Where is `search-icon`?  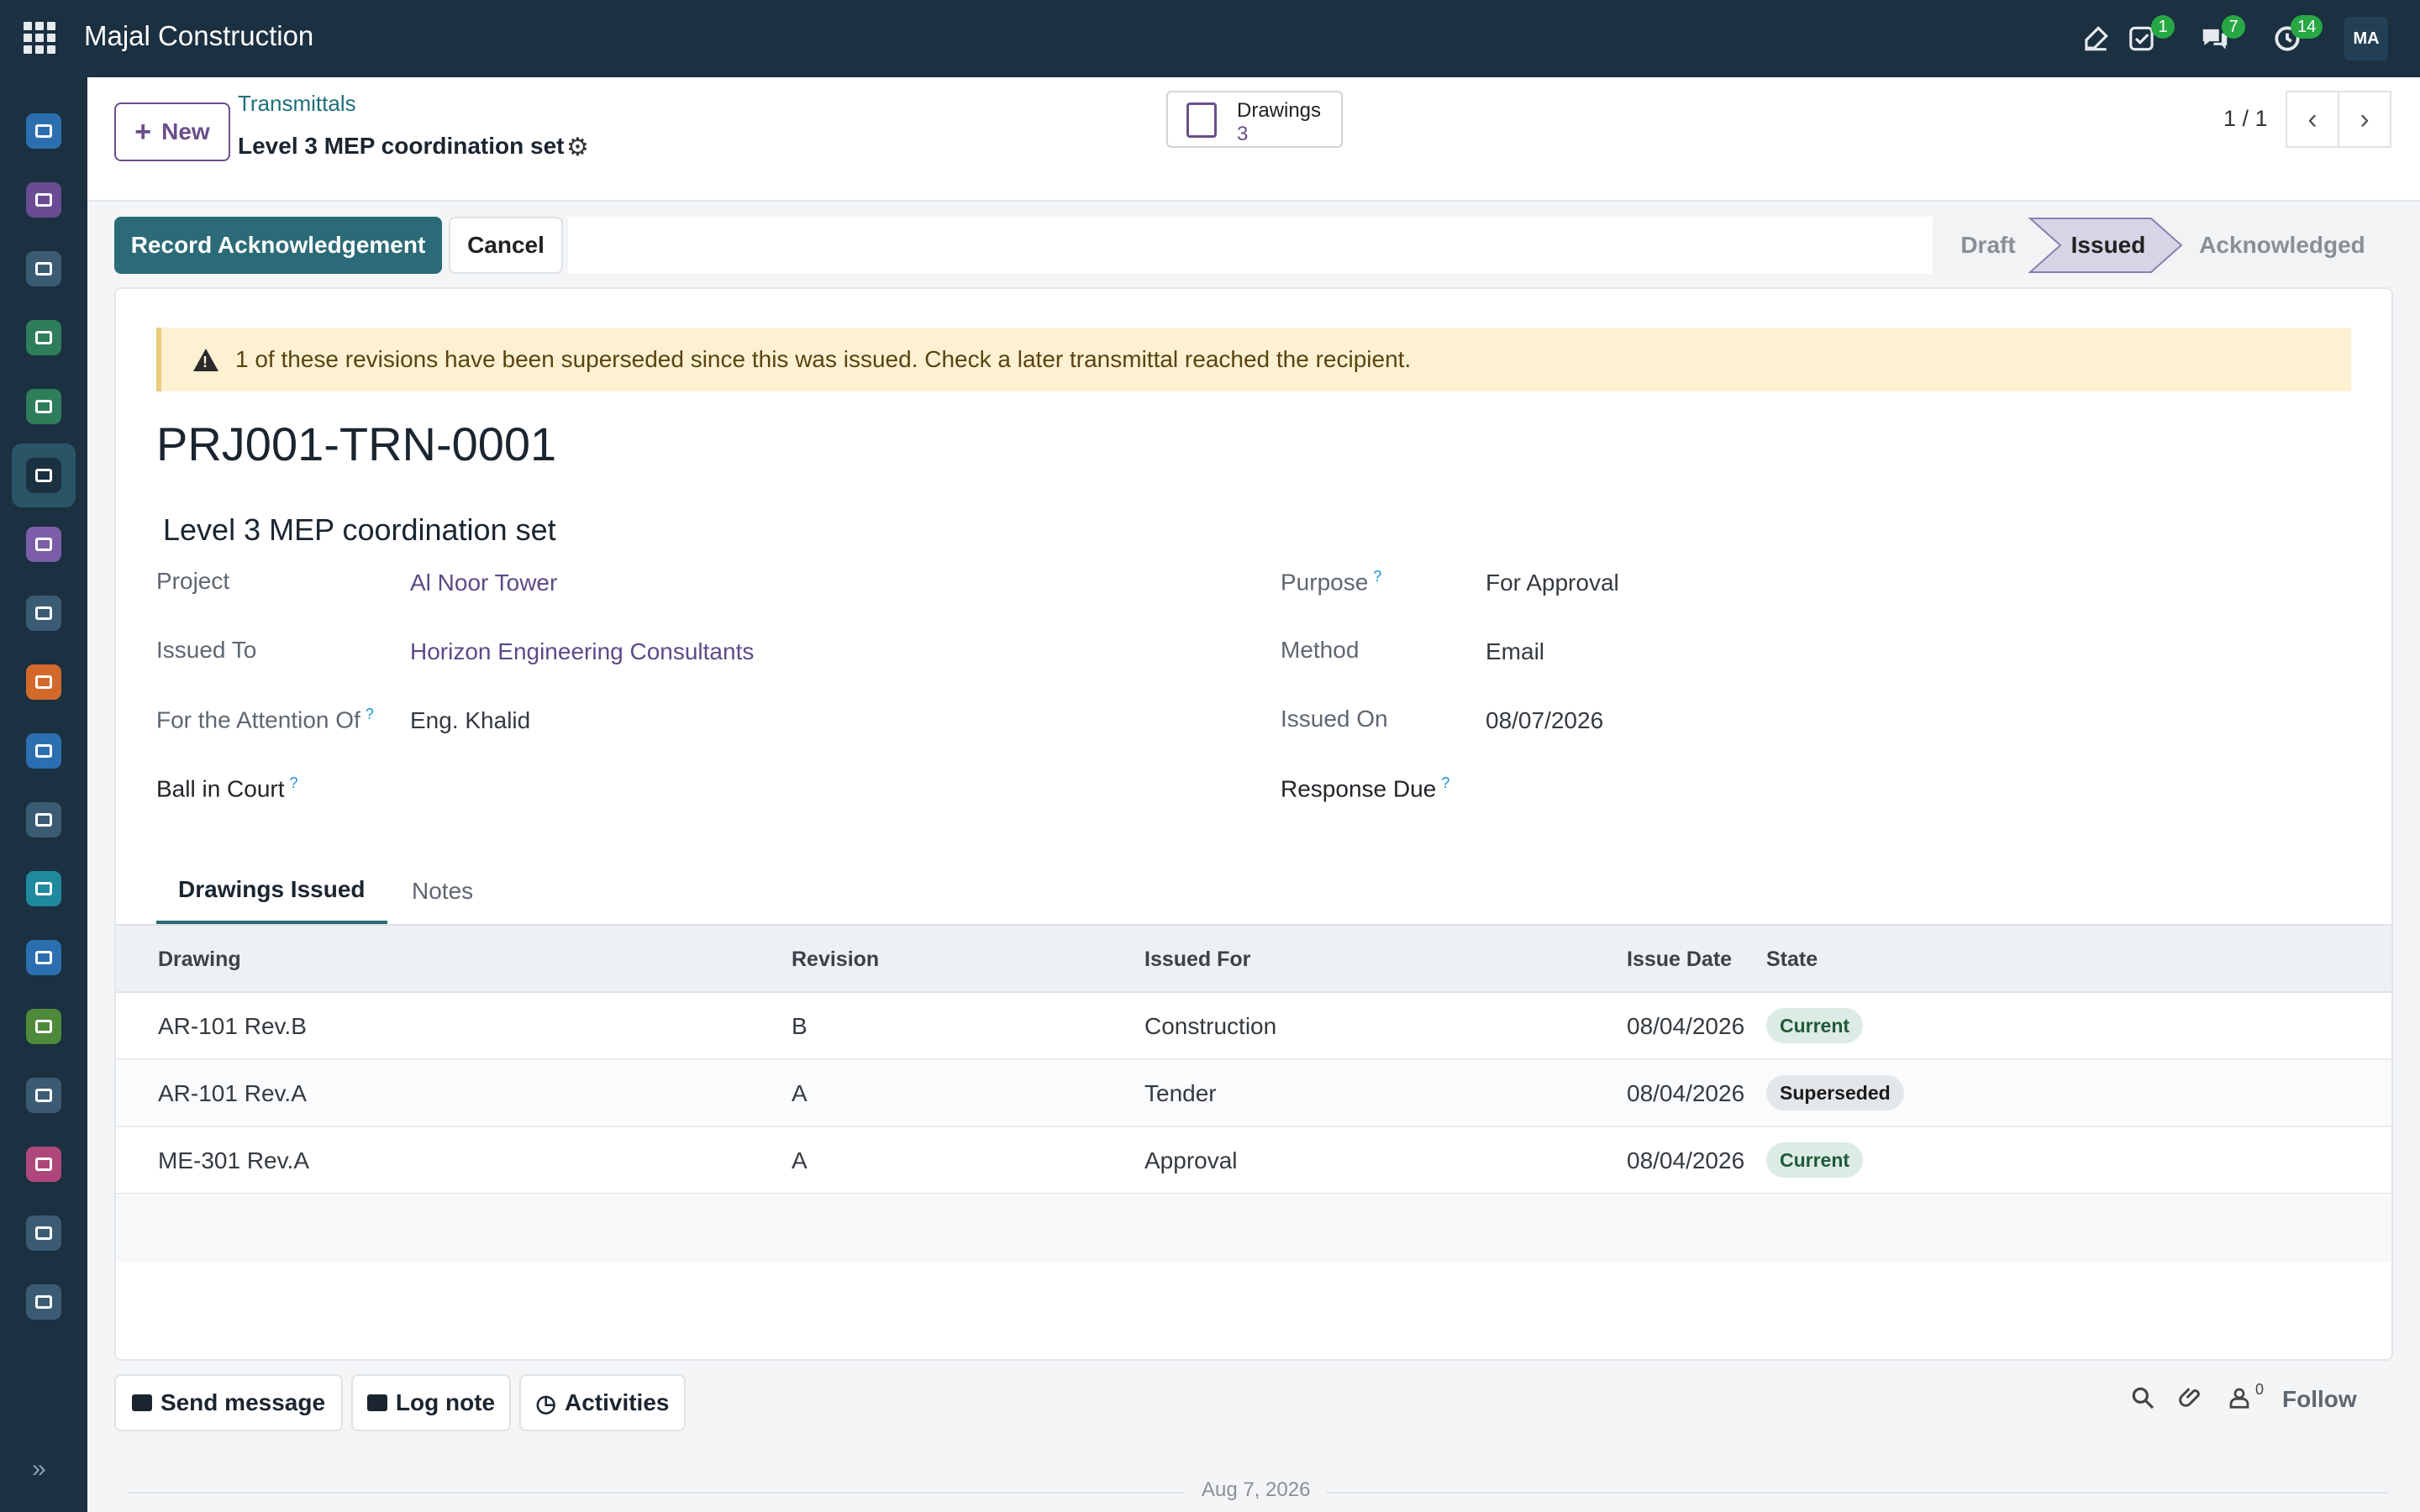
search-icon is located at coordinates (2143, 1401).